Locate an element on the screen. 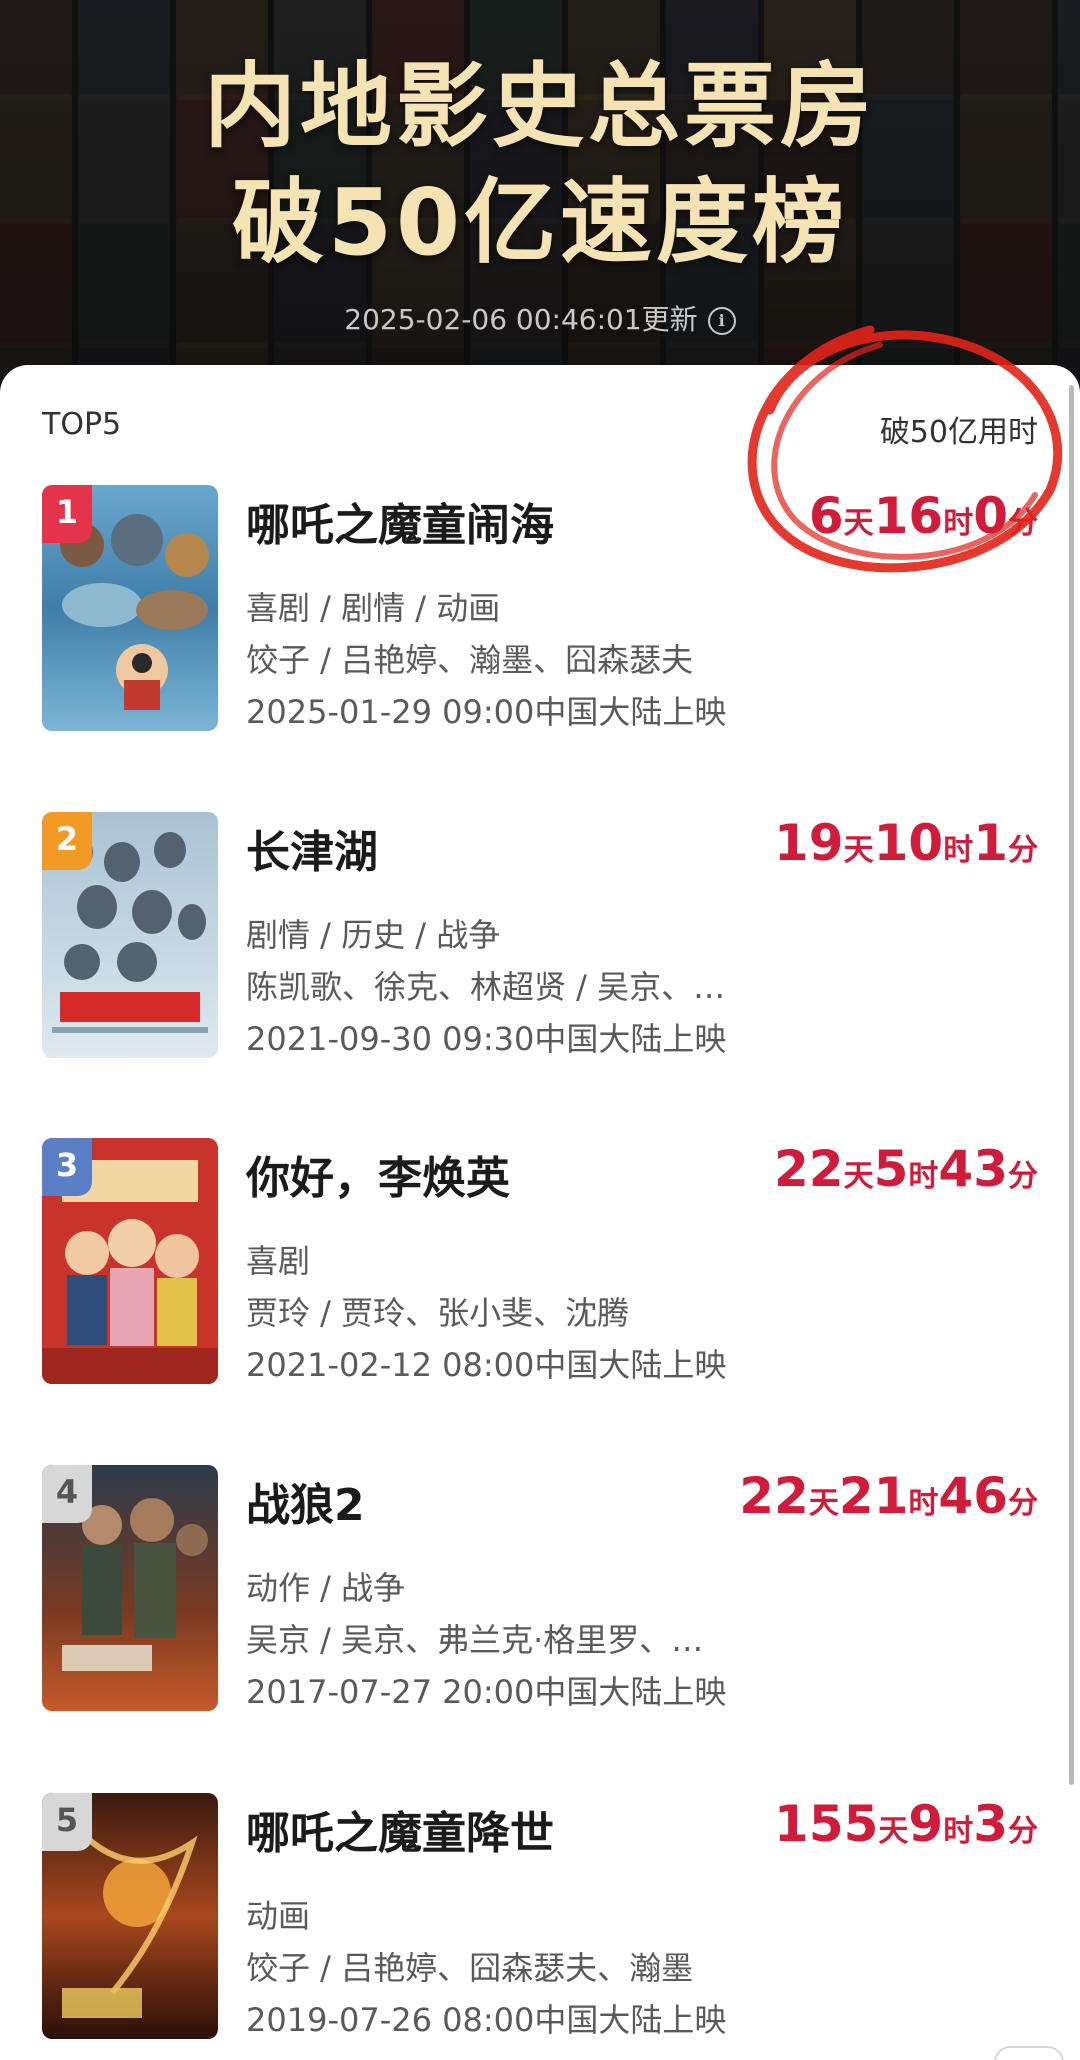 This screenshot has width=1080, height=2060. movie-crew: 饺子 / 吕艳婷、瀚墨、囧森瑟夫 is located at coordinates (470, 660).